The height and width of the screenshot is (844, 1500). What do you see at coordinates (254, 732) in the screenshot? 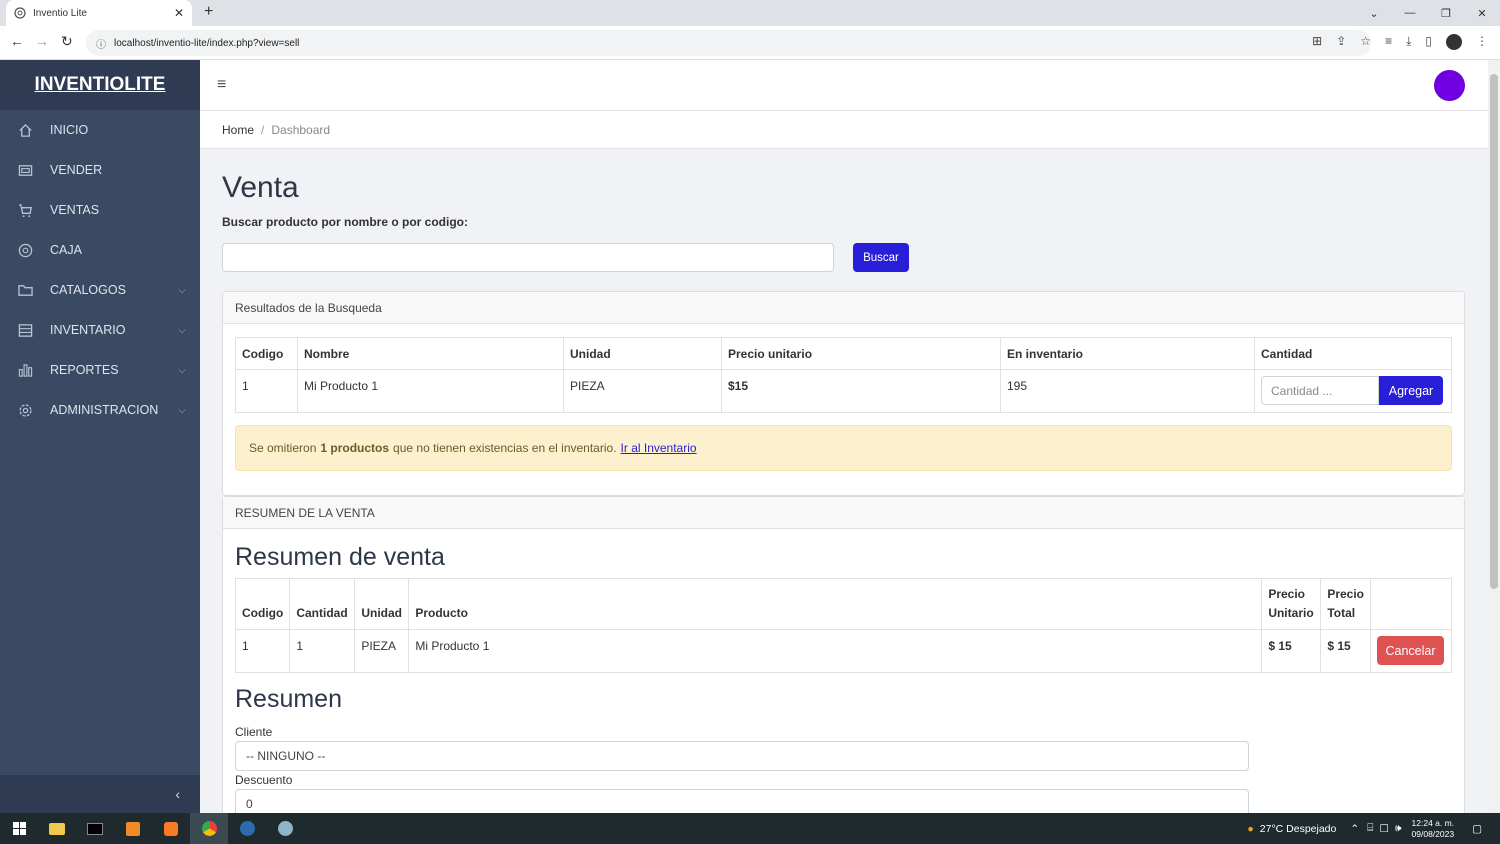
I see `cliente-label: Cliente` at bounding box center [254, 732].